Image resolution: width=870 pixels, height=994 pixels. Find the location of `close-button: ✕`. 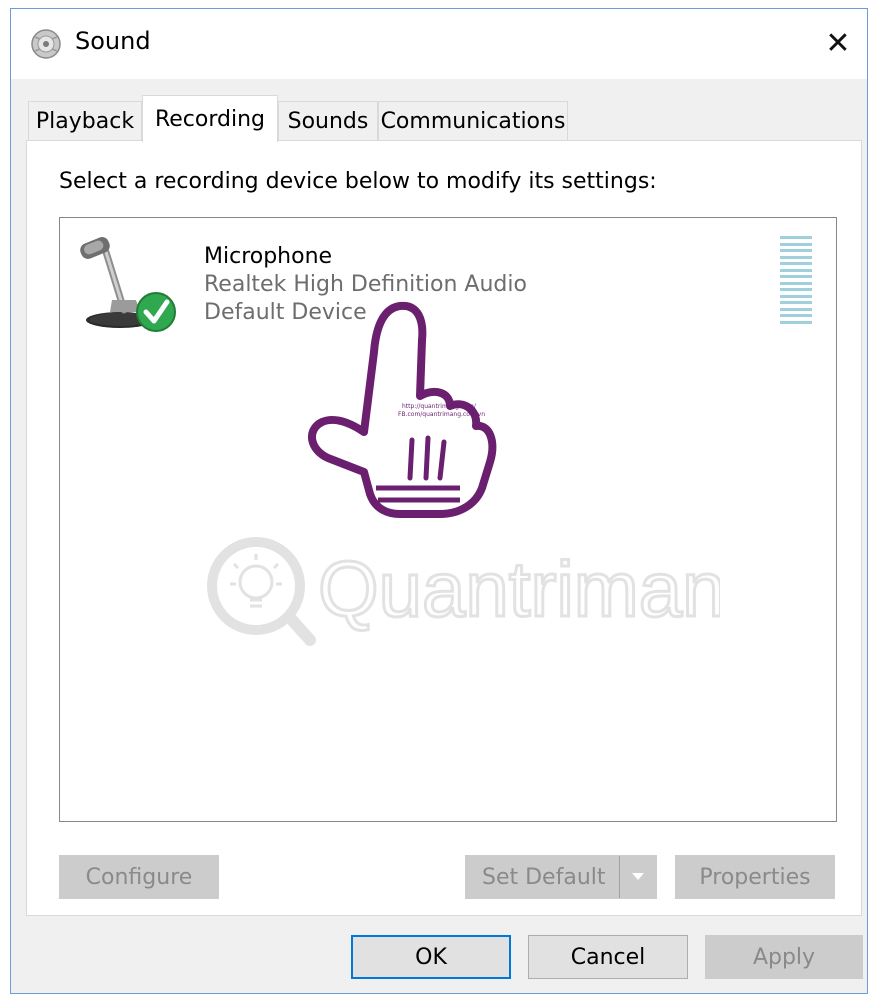

close-button: ✕ is located at coordinates (838, 43).